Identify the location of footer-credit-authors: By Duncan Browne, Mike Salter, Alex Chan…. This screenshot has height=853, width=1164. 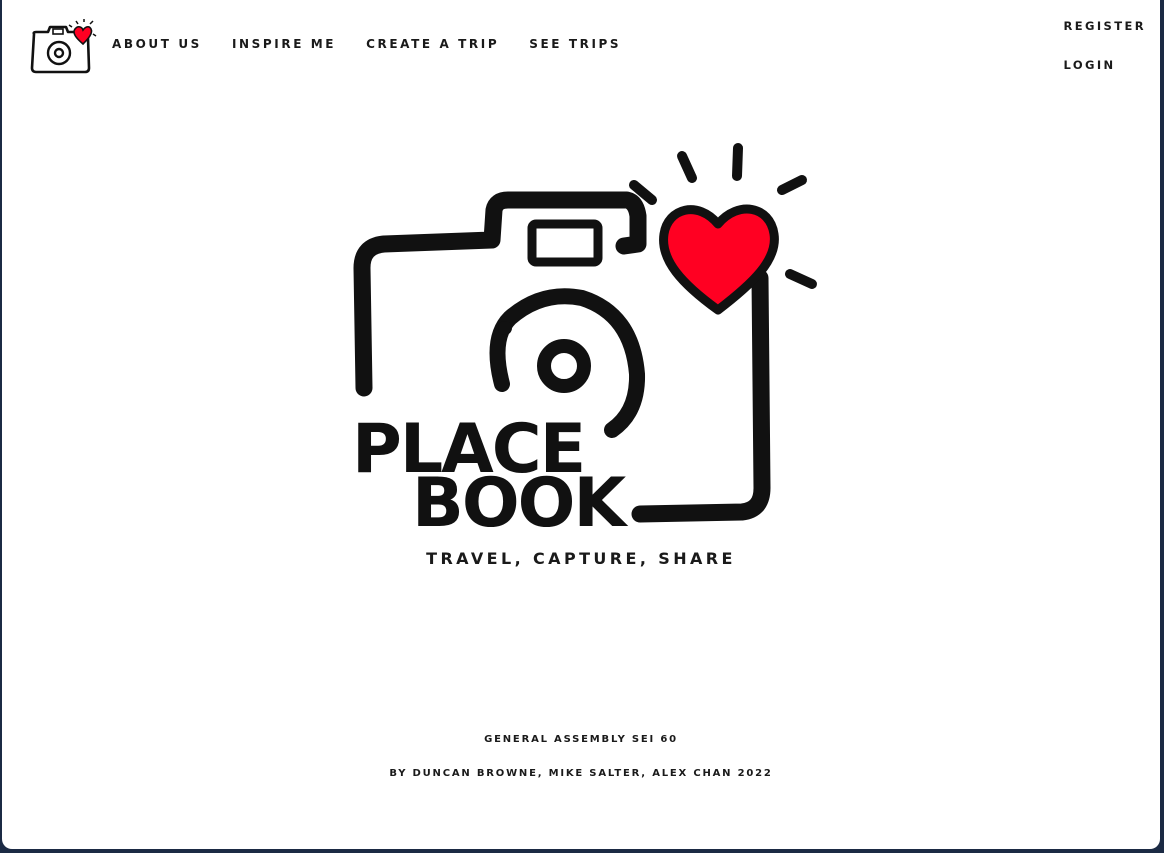
(581, 773).